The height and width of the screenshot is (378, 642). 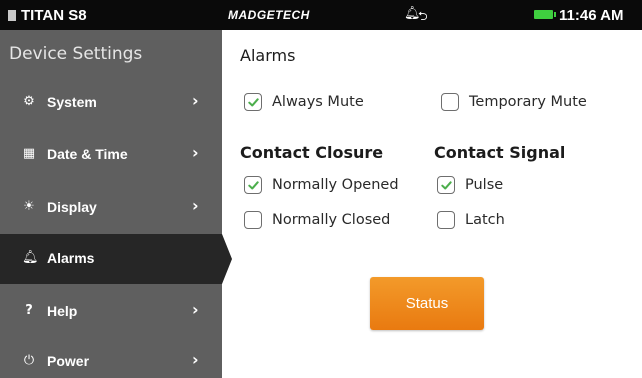 What do you see at coordinates (29, 101) in the screenshot?
I see `gear-icon: ⚙` at bounding box center [29, 101].